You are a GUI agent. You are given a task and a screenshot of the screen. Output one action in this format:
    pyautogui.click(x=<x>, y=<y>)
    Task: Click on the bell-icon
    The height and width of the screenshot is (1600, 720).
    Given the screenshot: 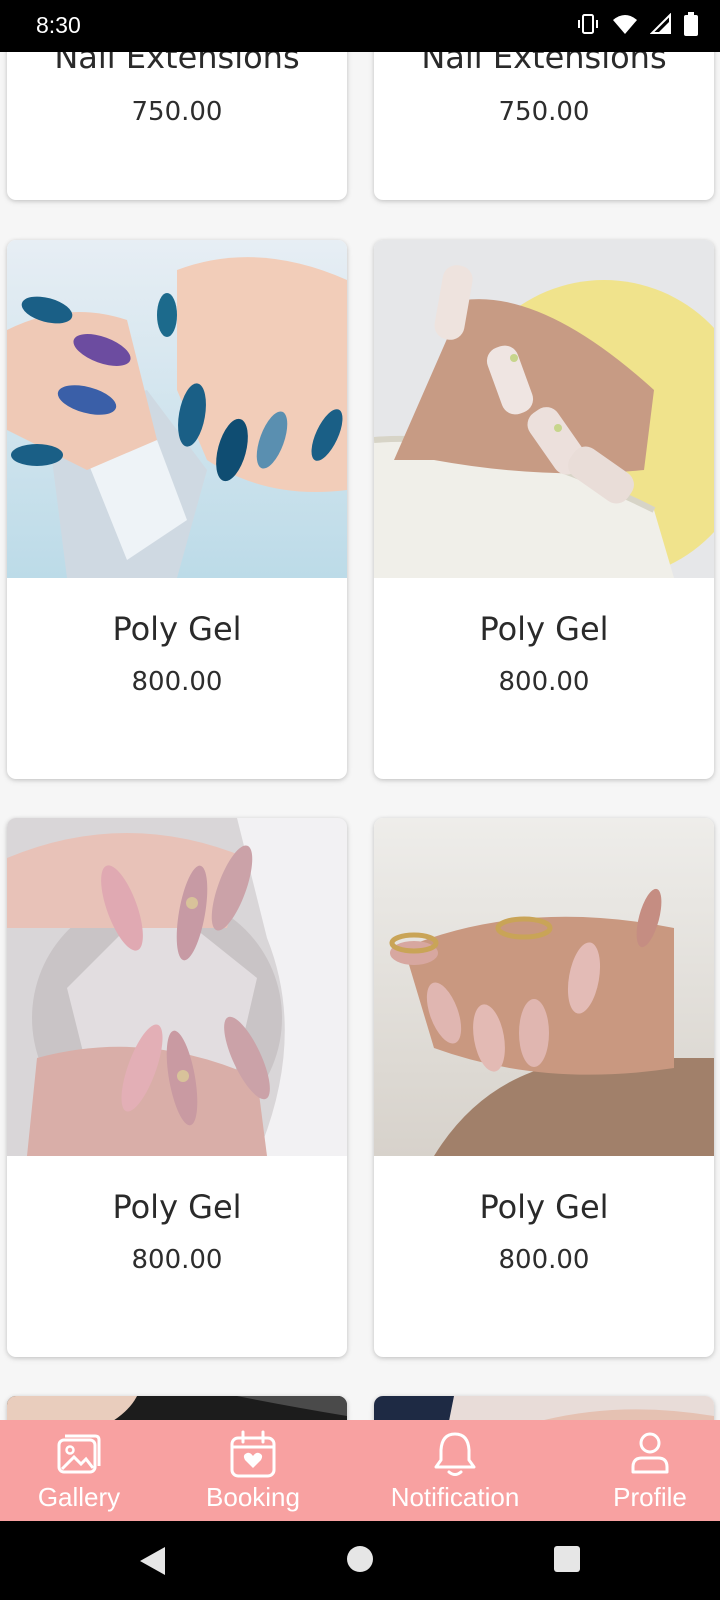 What is the action you would take?
    pyautogui.click(x=455, y=1454)
    